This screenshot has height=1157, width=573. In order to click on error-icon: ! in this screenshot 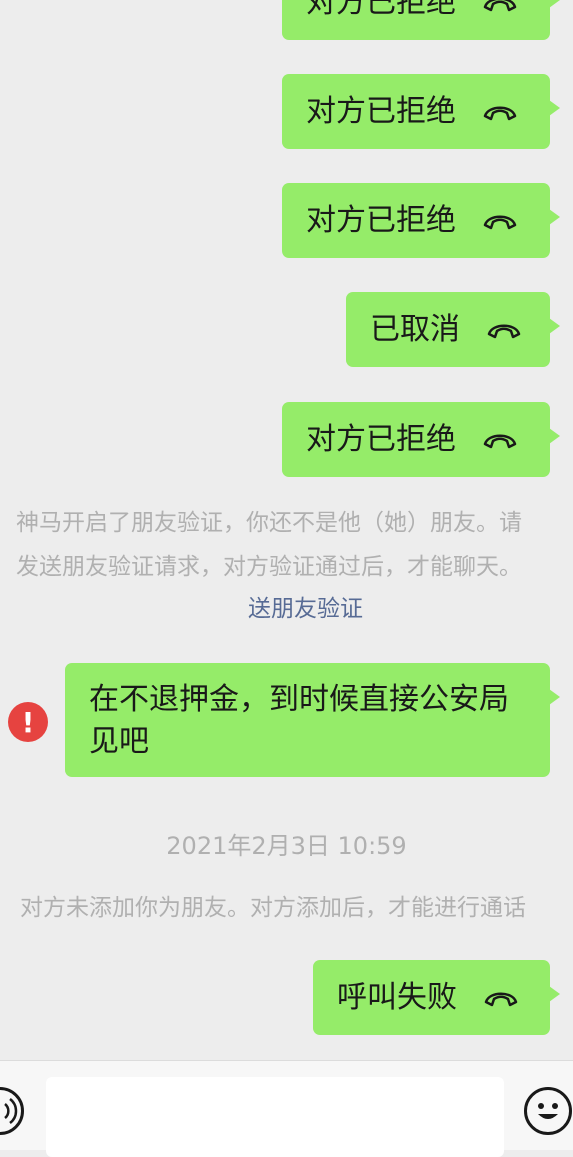, I will do `click(28, 722)`.